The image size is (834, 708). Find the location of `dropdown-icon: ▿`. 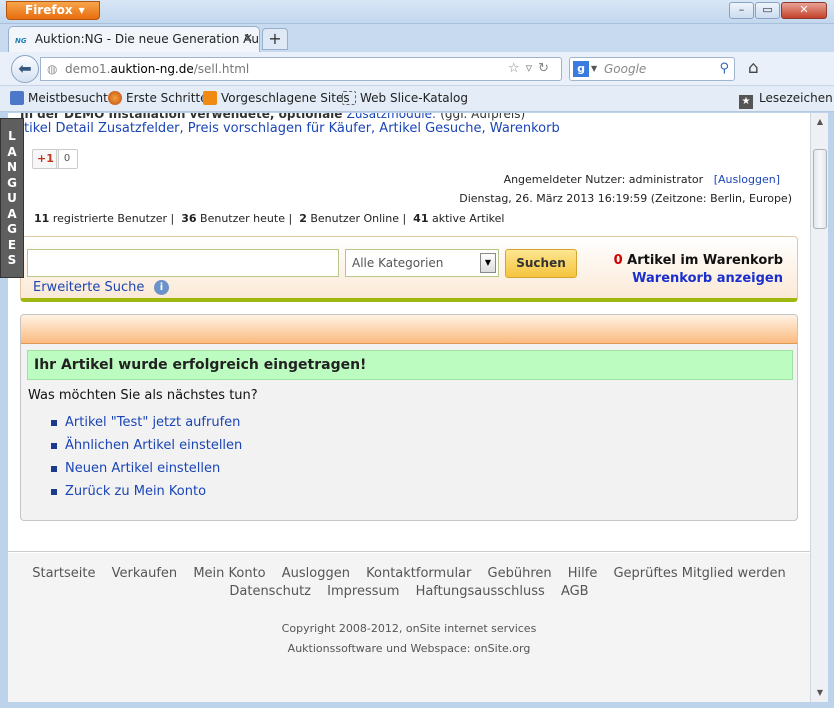

dropdown-icon: ▿ is located at coordinates (532, 68).